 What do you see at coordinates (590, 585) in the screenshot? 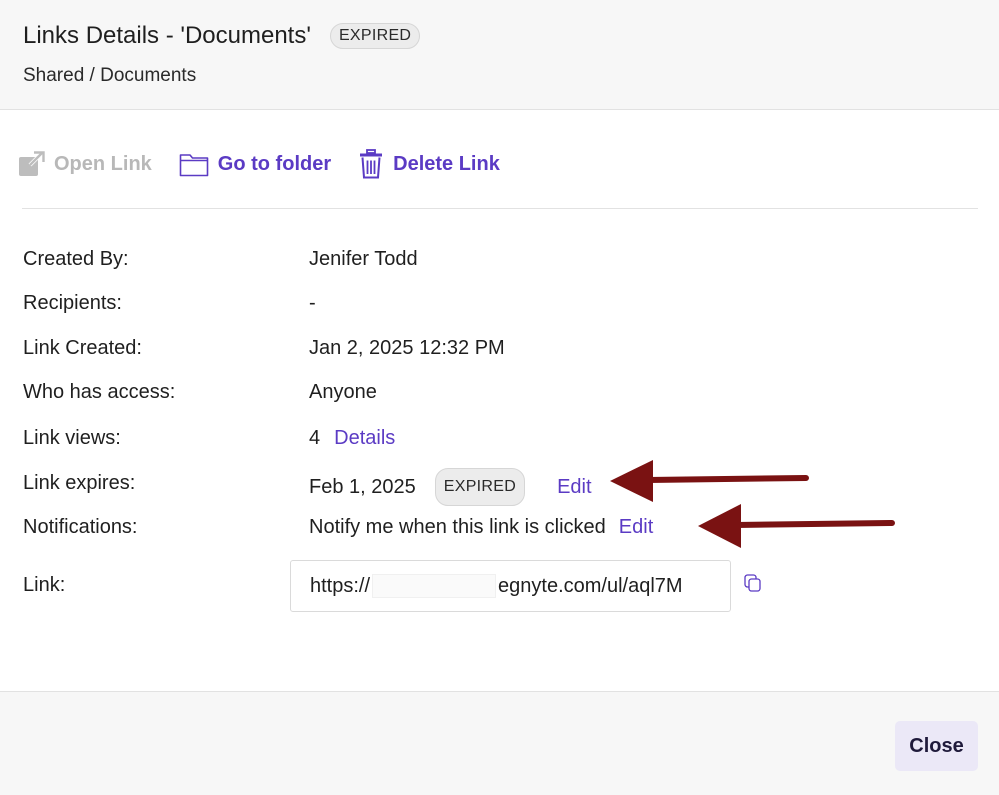
I see `link-url-suffix: egnyte.com/ul/aql7M` at bounding box center [590, 585].